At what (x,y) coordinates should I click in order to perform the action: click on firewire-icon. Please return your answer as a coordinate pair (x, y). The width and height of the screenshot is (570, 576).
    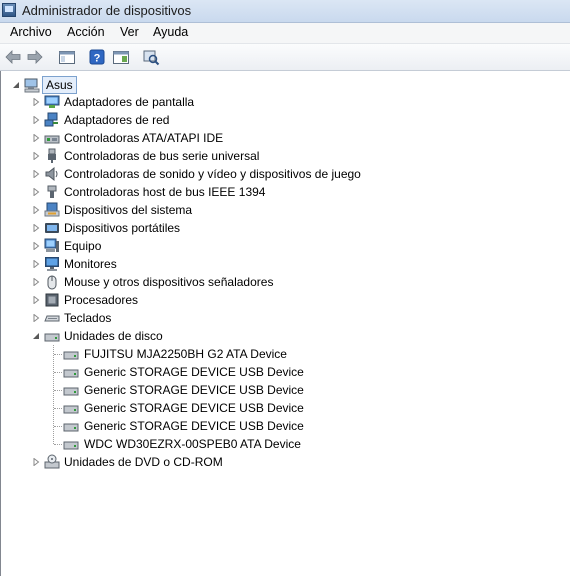
    Looking at the image, I should click on (52, 191).